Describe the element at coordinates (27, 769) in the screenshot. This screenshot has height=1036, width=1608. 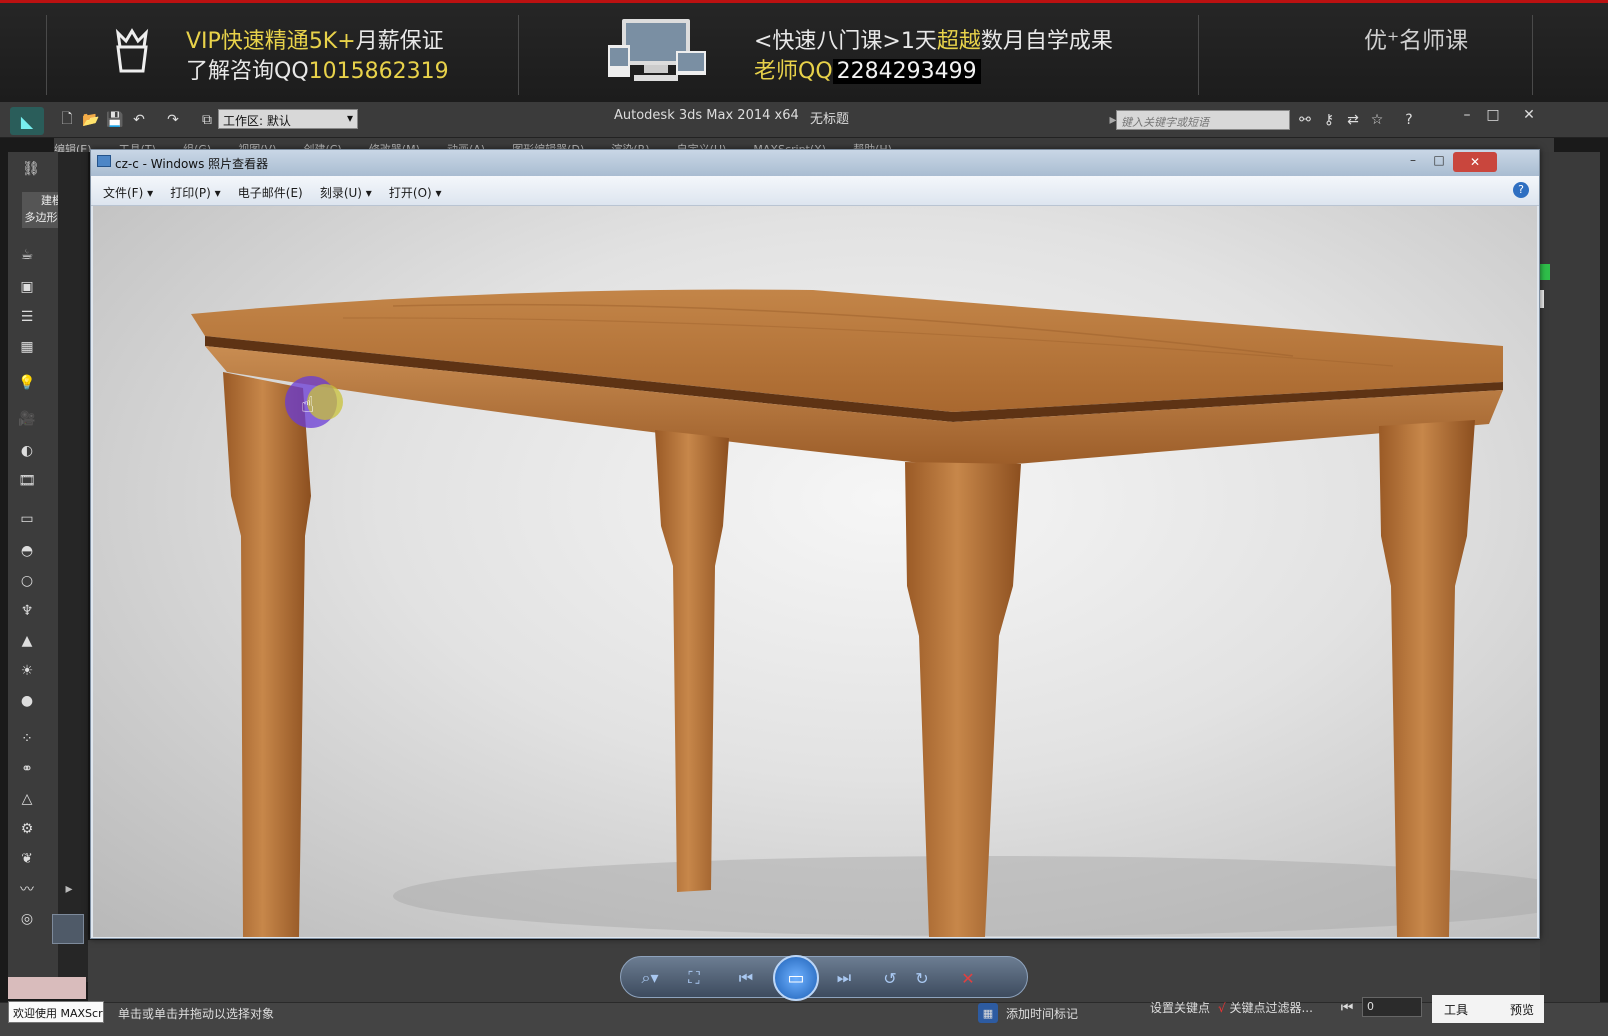
I see `molecule-icon: ⚭` at that location.